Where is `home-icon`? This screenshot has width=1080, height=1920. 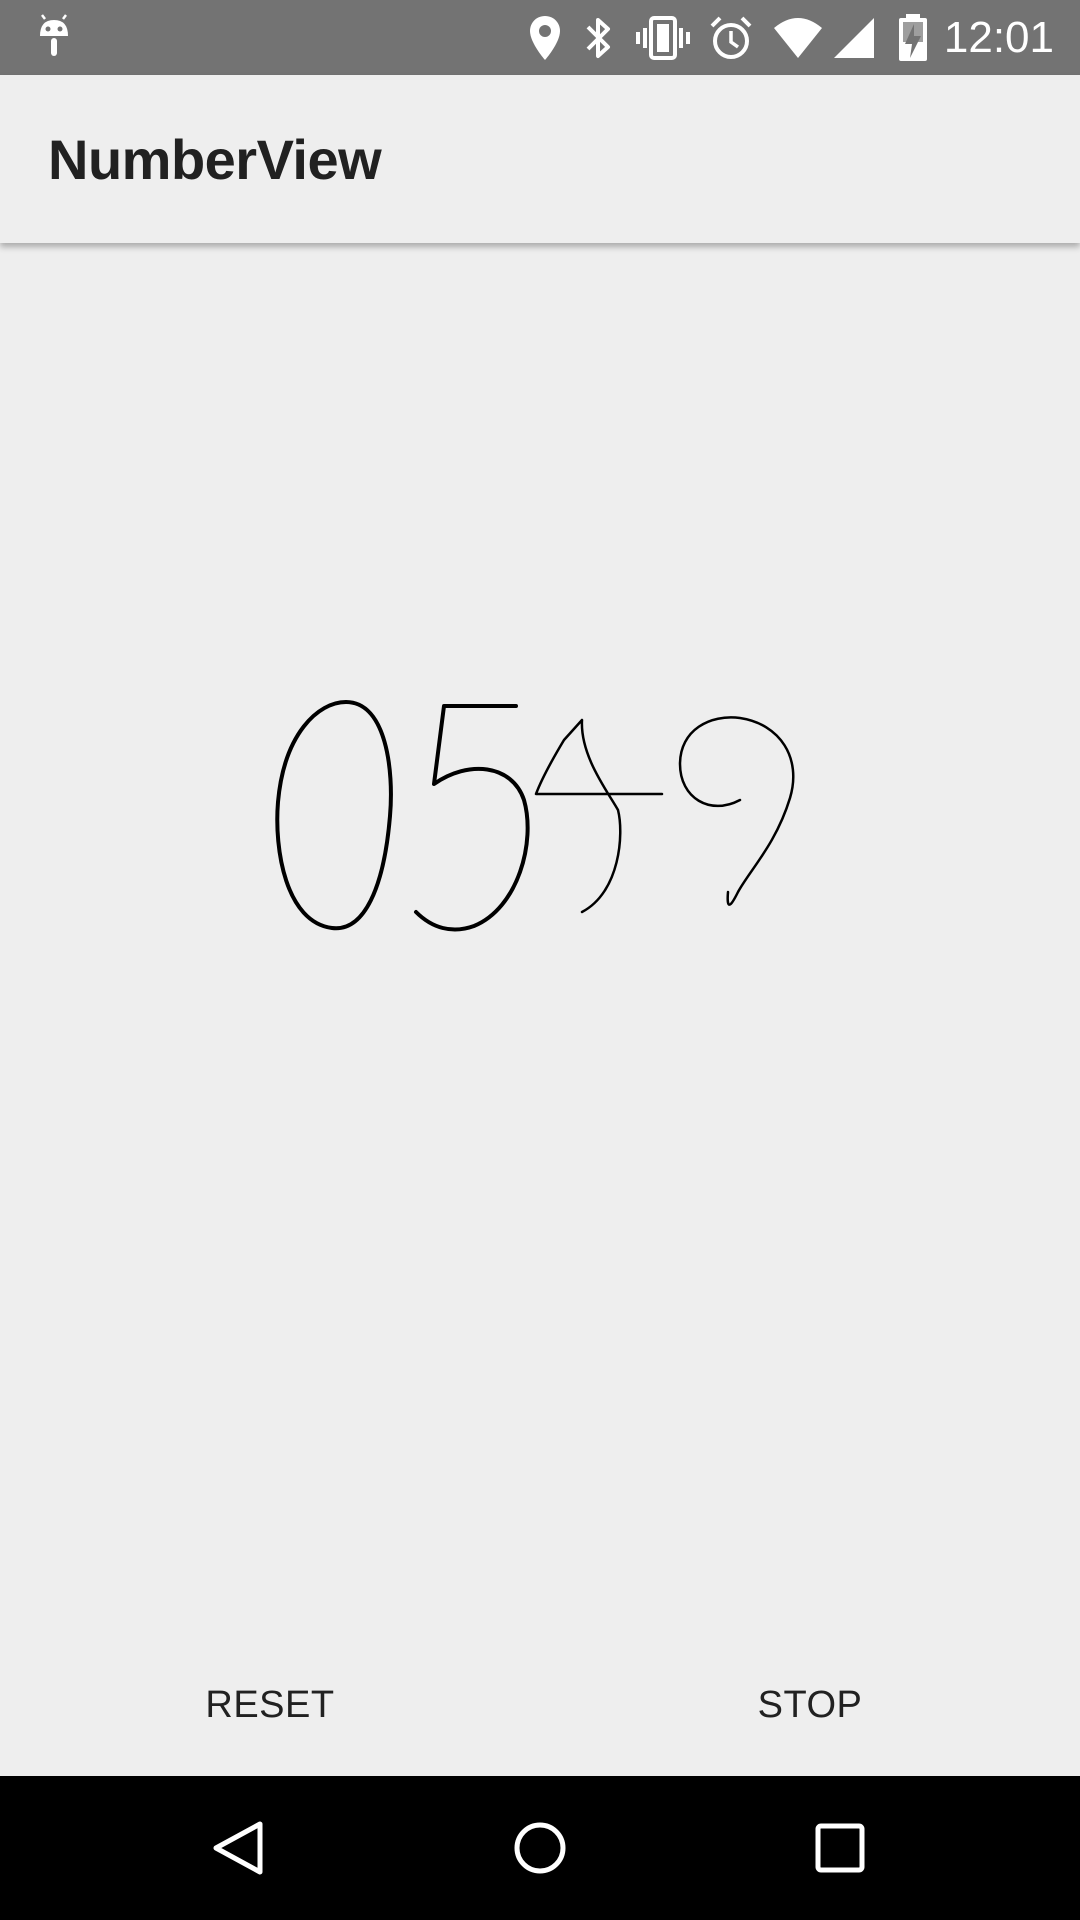 home-icon is located at coordinates (540, 1848).